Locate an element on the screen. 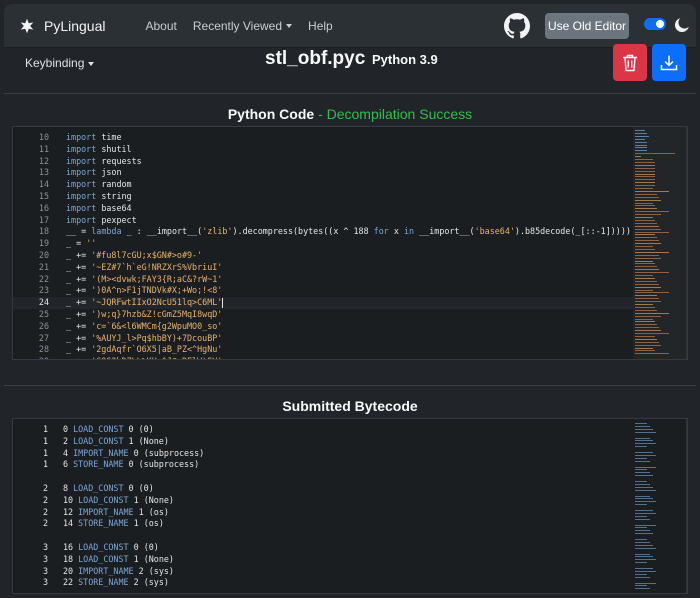 The width and height of the screenshot is (700, 598). github-icon is located at coordinates (517, 26).